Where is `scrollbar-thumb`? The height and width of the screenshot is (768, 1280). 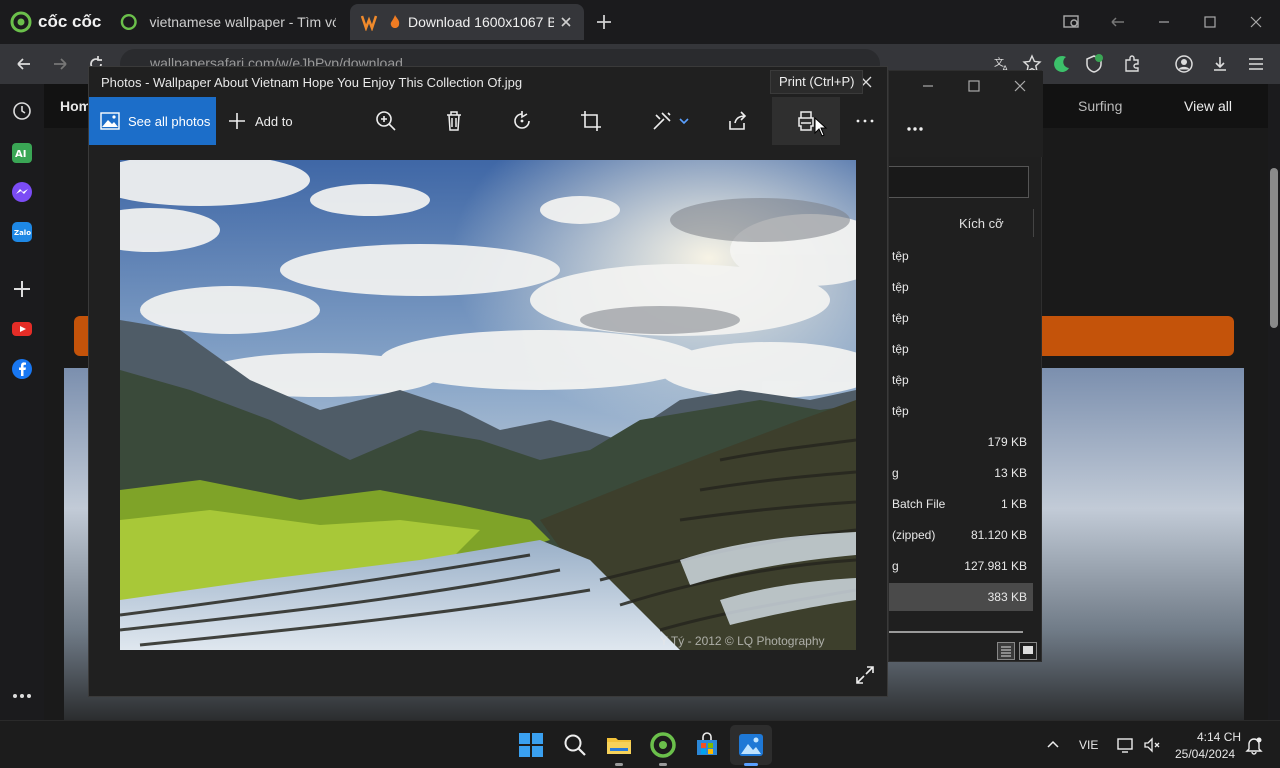
scrollbar-thumb is located at coordinates (1274, 248).